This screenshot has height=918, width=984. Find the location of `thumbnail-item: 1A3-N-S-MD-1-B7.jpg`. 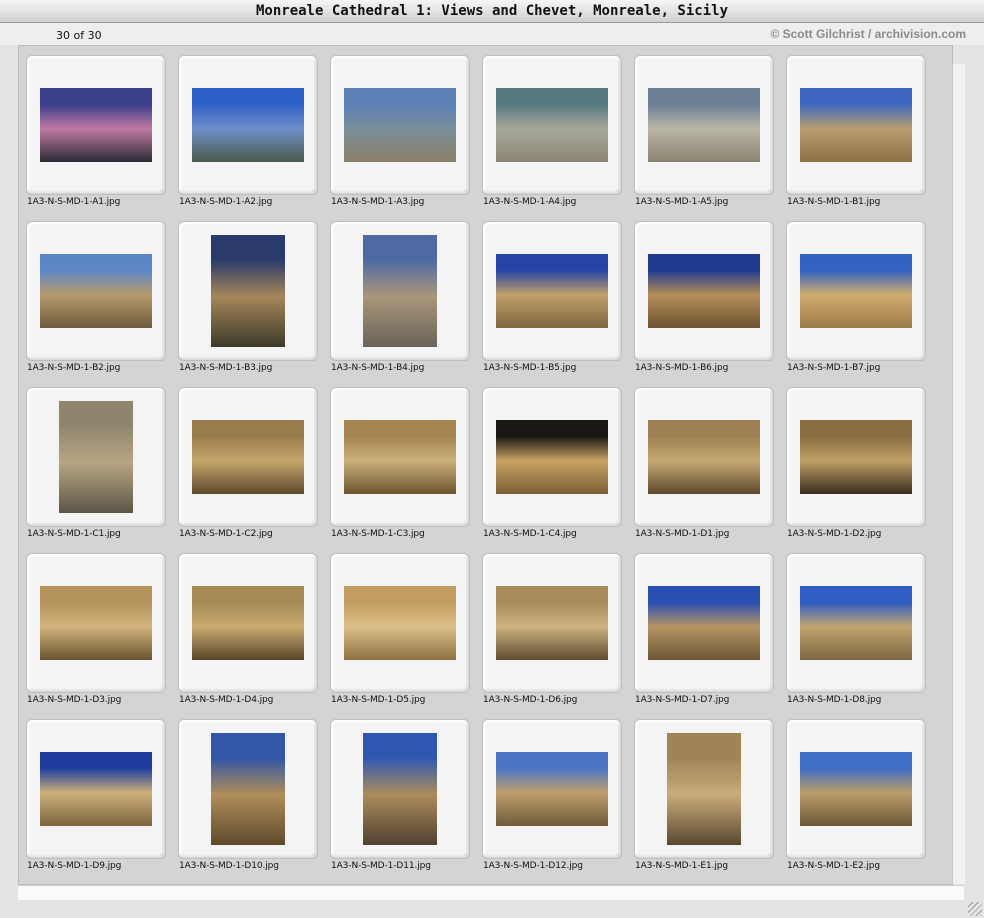

thumbnail-item: 1A3-N-S-MD-1-B7.jpg is located at coordinates (856, 304).